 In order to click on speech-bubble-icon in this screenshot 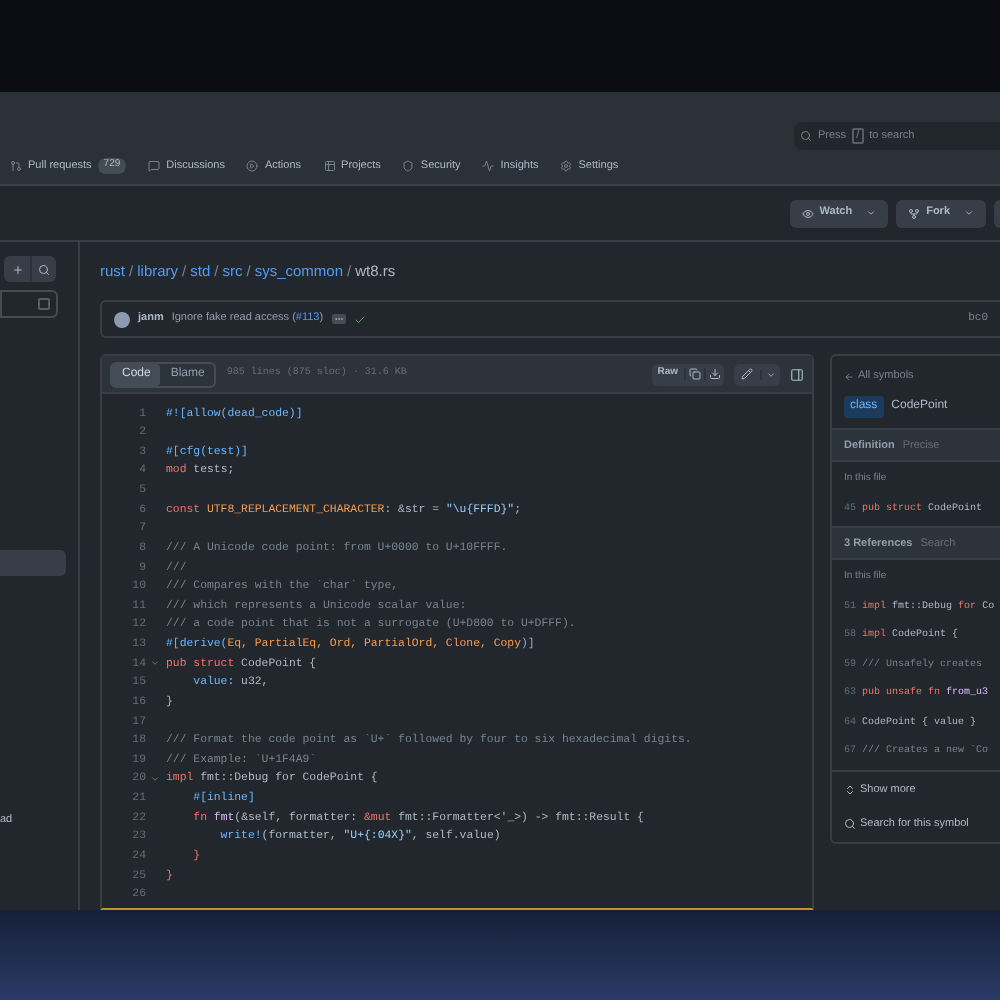, I will do `click(154, 166)`.